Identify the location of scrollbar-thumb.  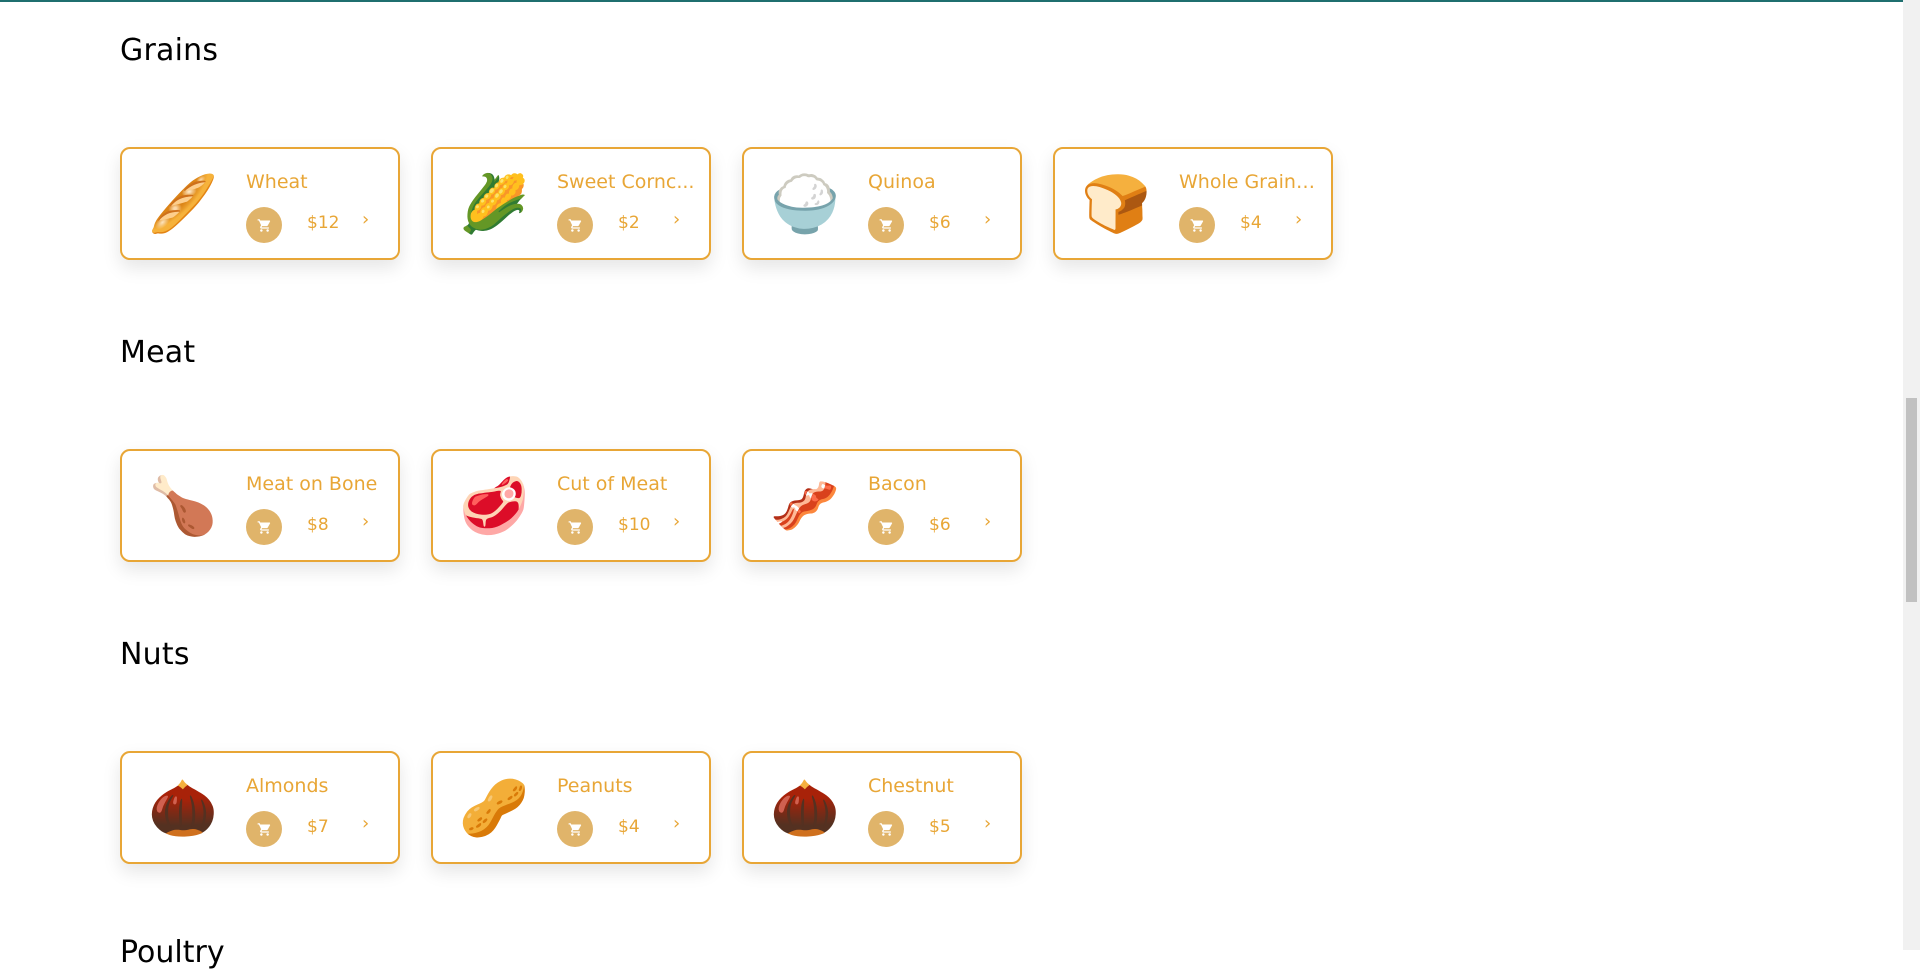
(1911, 500).